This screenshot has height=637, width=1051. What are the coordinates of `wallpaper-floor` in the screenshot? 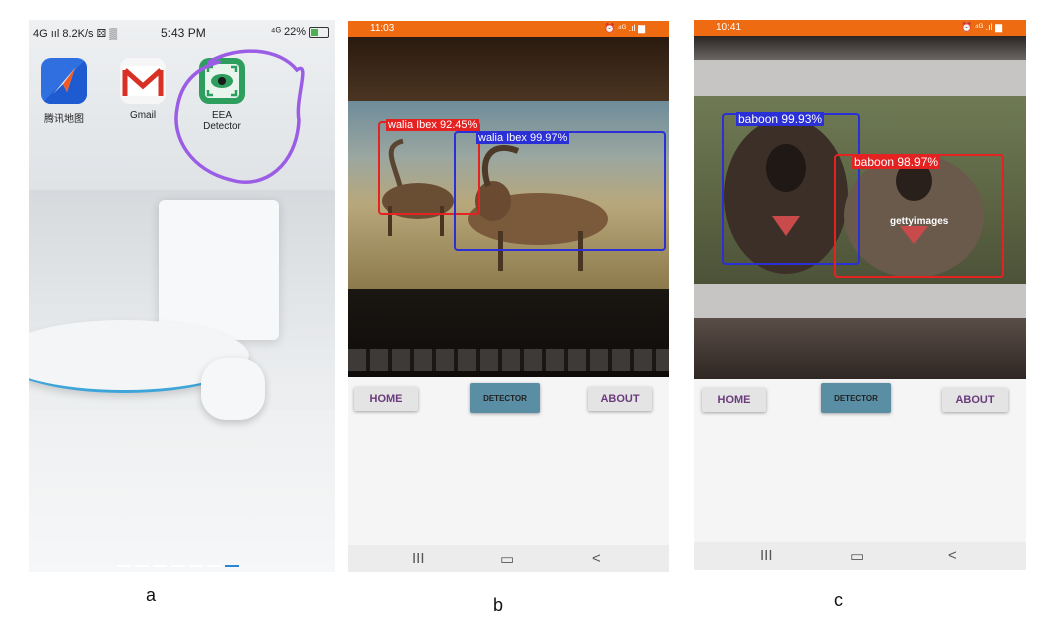 It's located at (182, 491).